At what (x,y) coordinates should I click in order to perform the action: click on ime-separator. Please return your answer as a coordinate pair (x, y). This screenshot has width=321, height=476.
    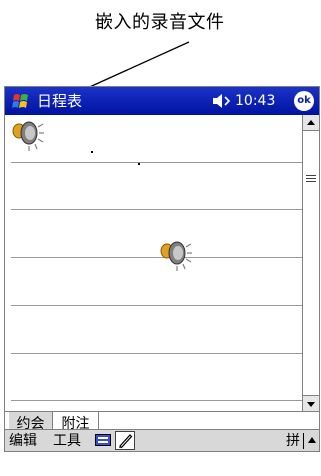
    Looking at the image, I should click on (303, 441).